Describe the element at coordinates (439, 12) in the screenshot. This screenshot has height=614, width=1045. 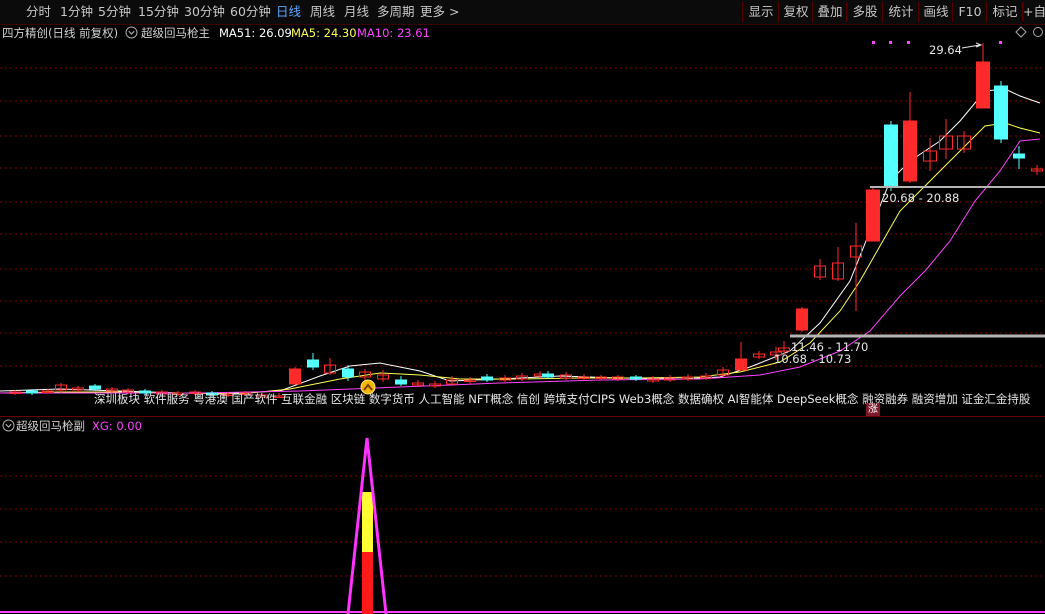
I see `period-more: 更多 >` at that location.